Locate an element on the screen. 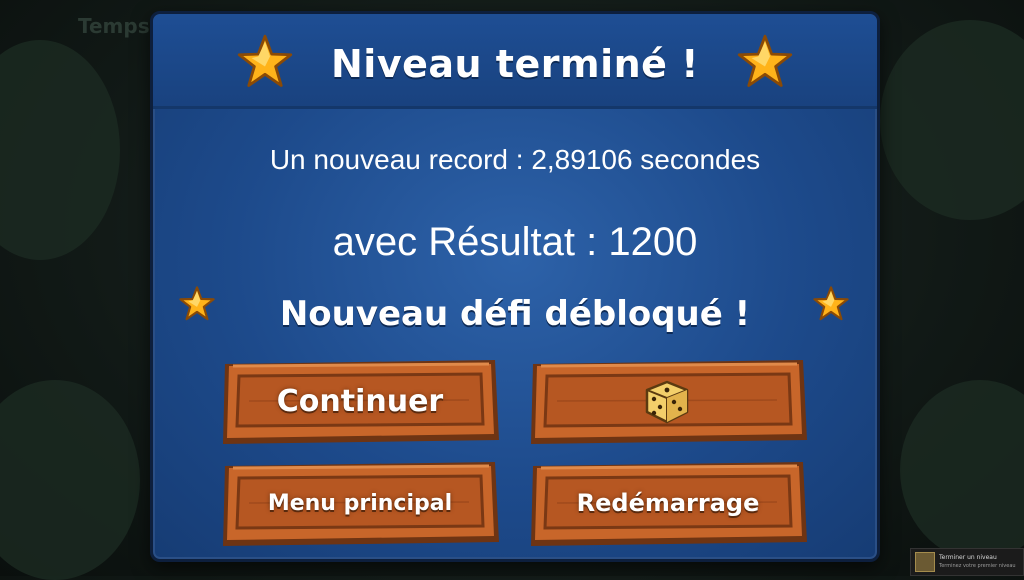 The image size is (1024, 580). random-level-button is located at coordinates (668, 401).